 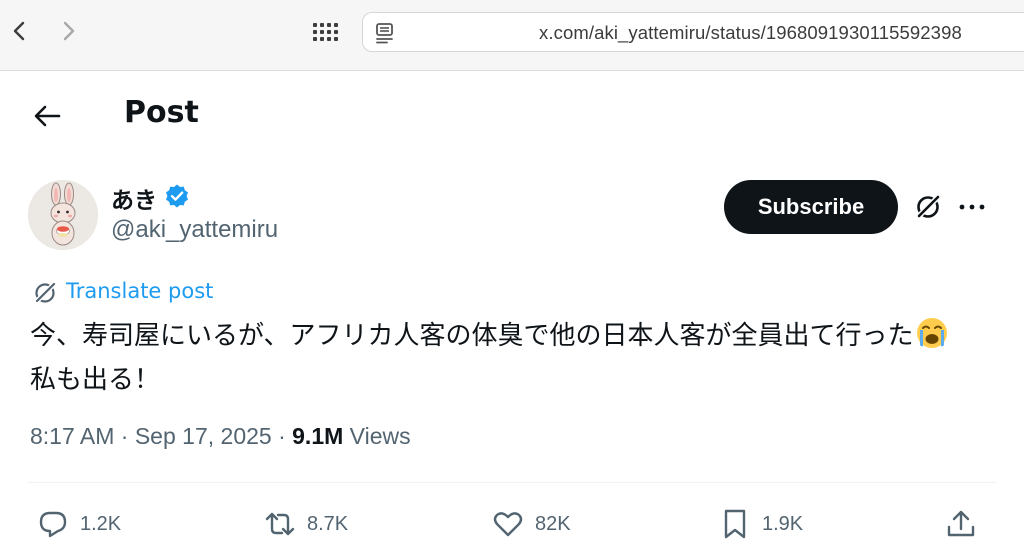 I want to click on divider, so click(x=512, y=482).